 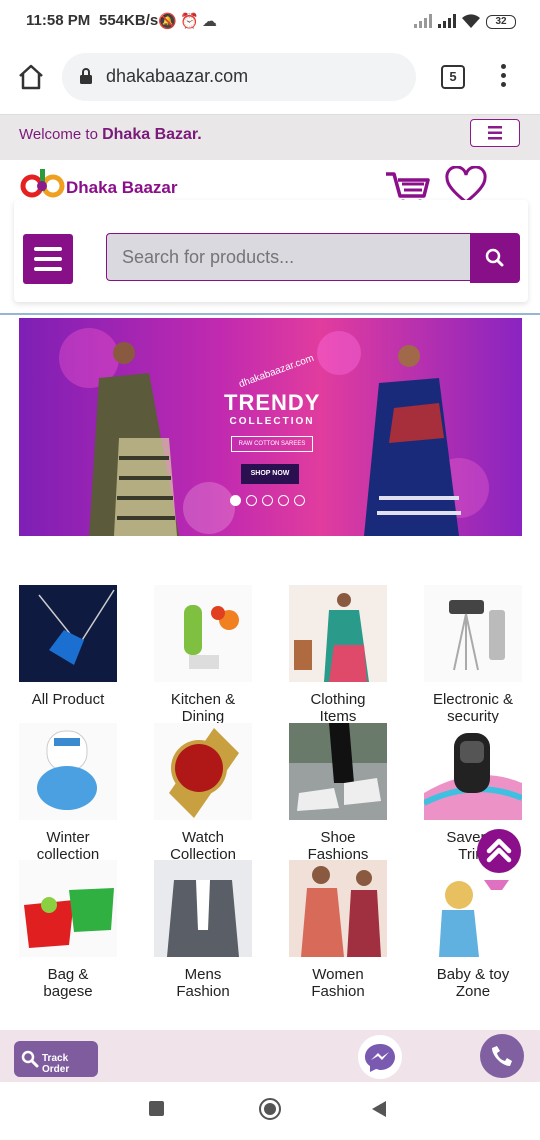 I want to click on saver-image, so click(x=473, y=771).